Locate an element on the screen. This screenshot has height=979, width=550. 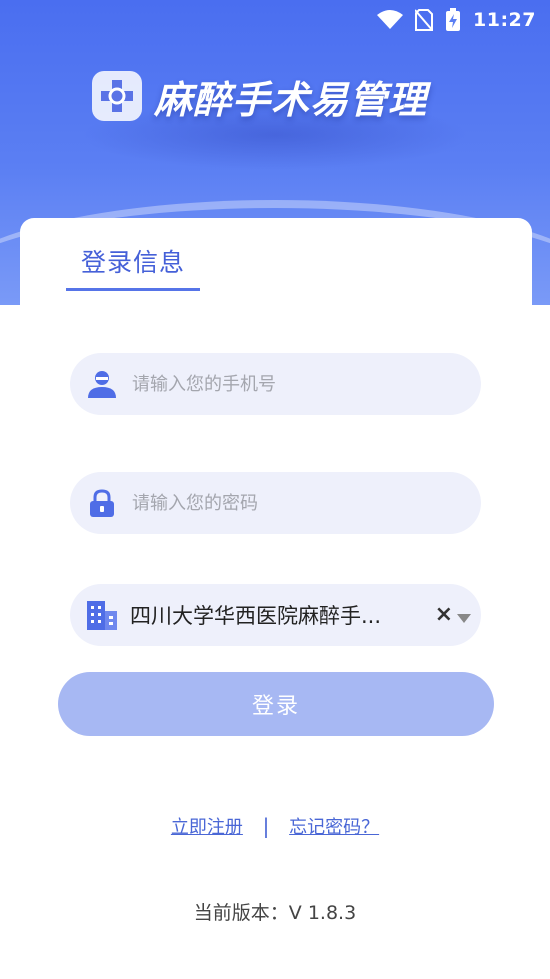
wifi-icon is located at coordinates (390, 20).